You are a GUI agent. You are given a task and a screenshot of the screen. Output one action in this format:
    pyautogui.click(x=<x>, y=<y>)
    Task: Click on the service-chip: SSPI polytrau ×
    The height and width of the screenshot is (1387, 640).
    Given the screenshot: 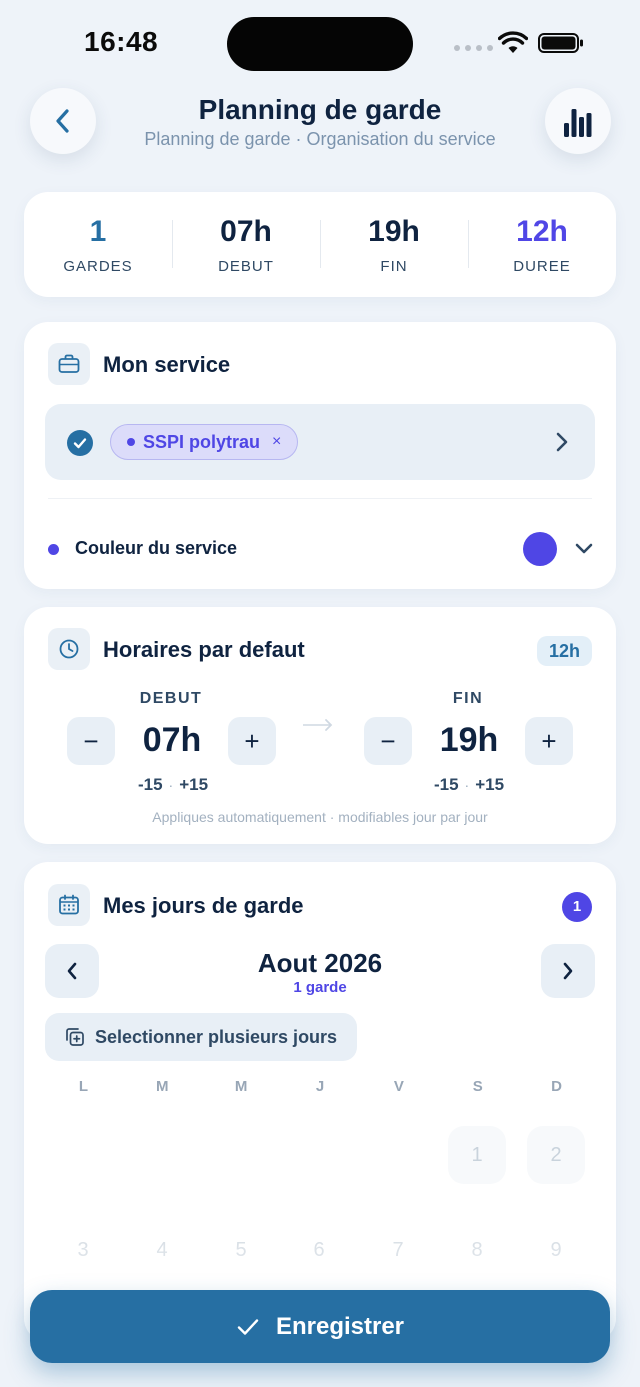 What is the action you would take?
    pyautogui.click(x=204, y=442)
    